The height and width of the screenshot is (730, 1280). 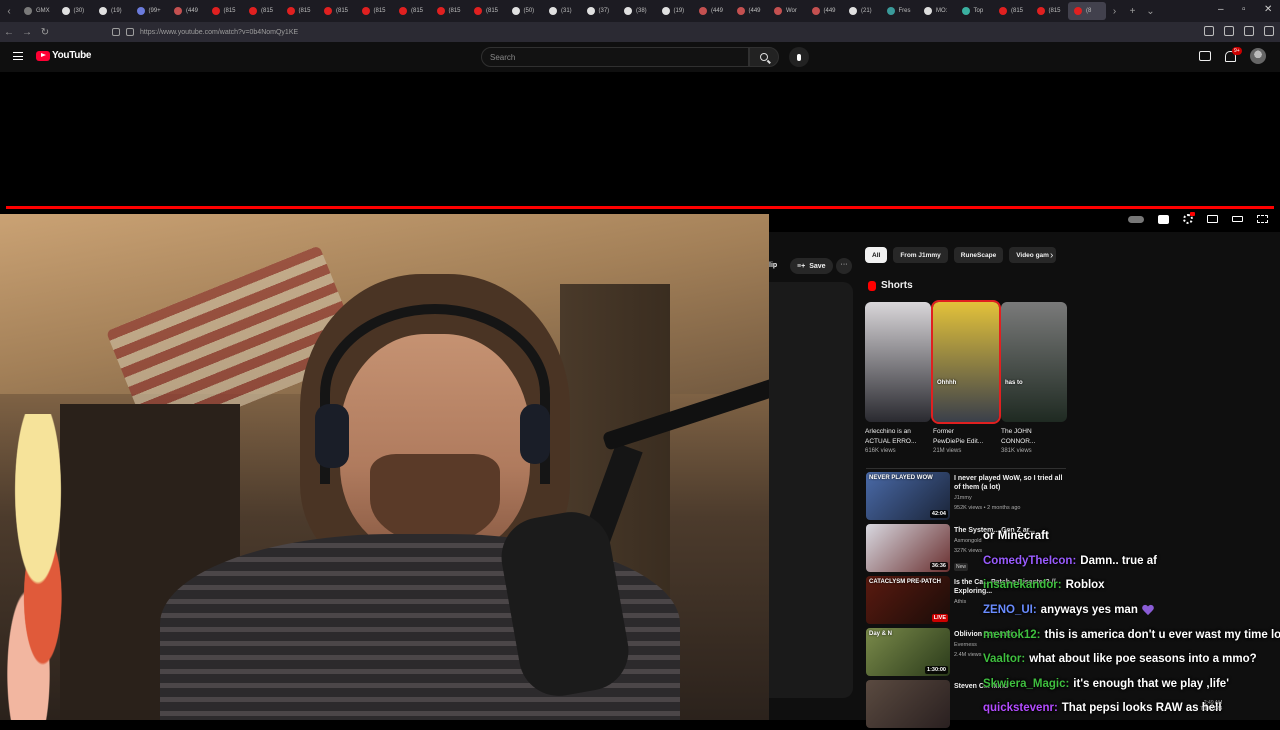 I want to click on browser-tab: (21), so click(x=862, y=11).